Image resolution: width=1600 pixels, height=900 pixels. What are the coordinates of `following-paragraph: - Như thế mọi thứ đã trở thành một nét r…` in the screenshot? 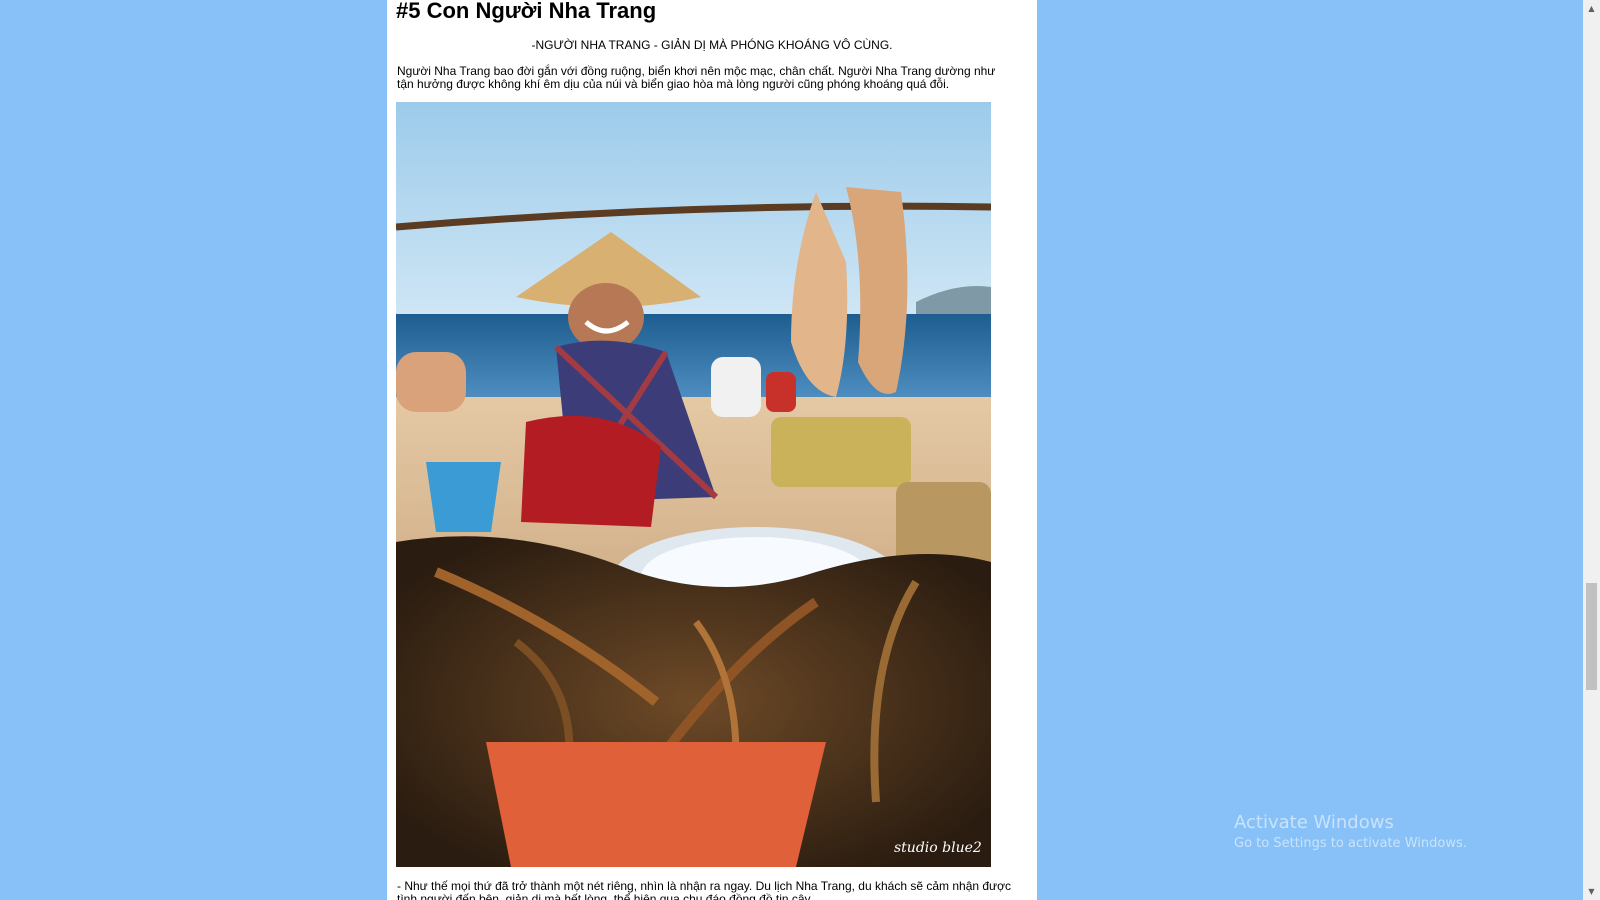 It's located at (704, 889).